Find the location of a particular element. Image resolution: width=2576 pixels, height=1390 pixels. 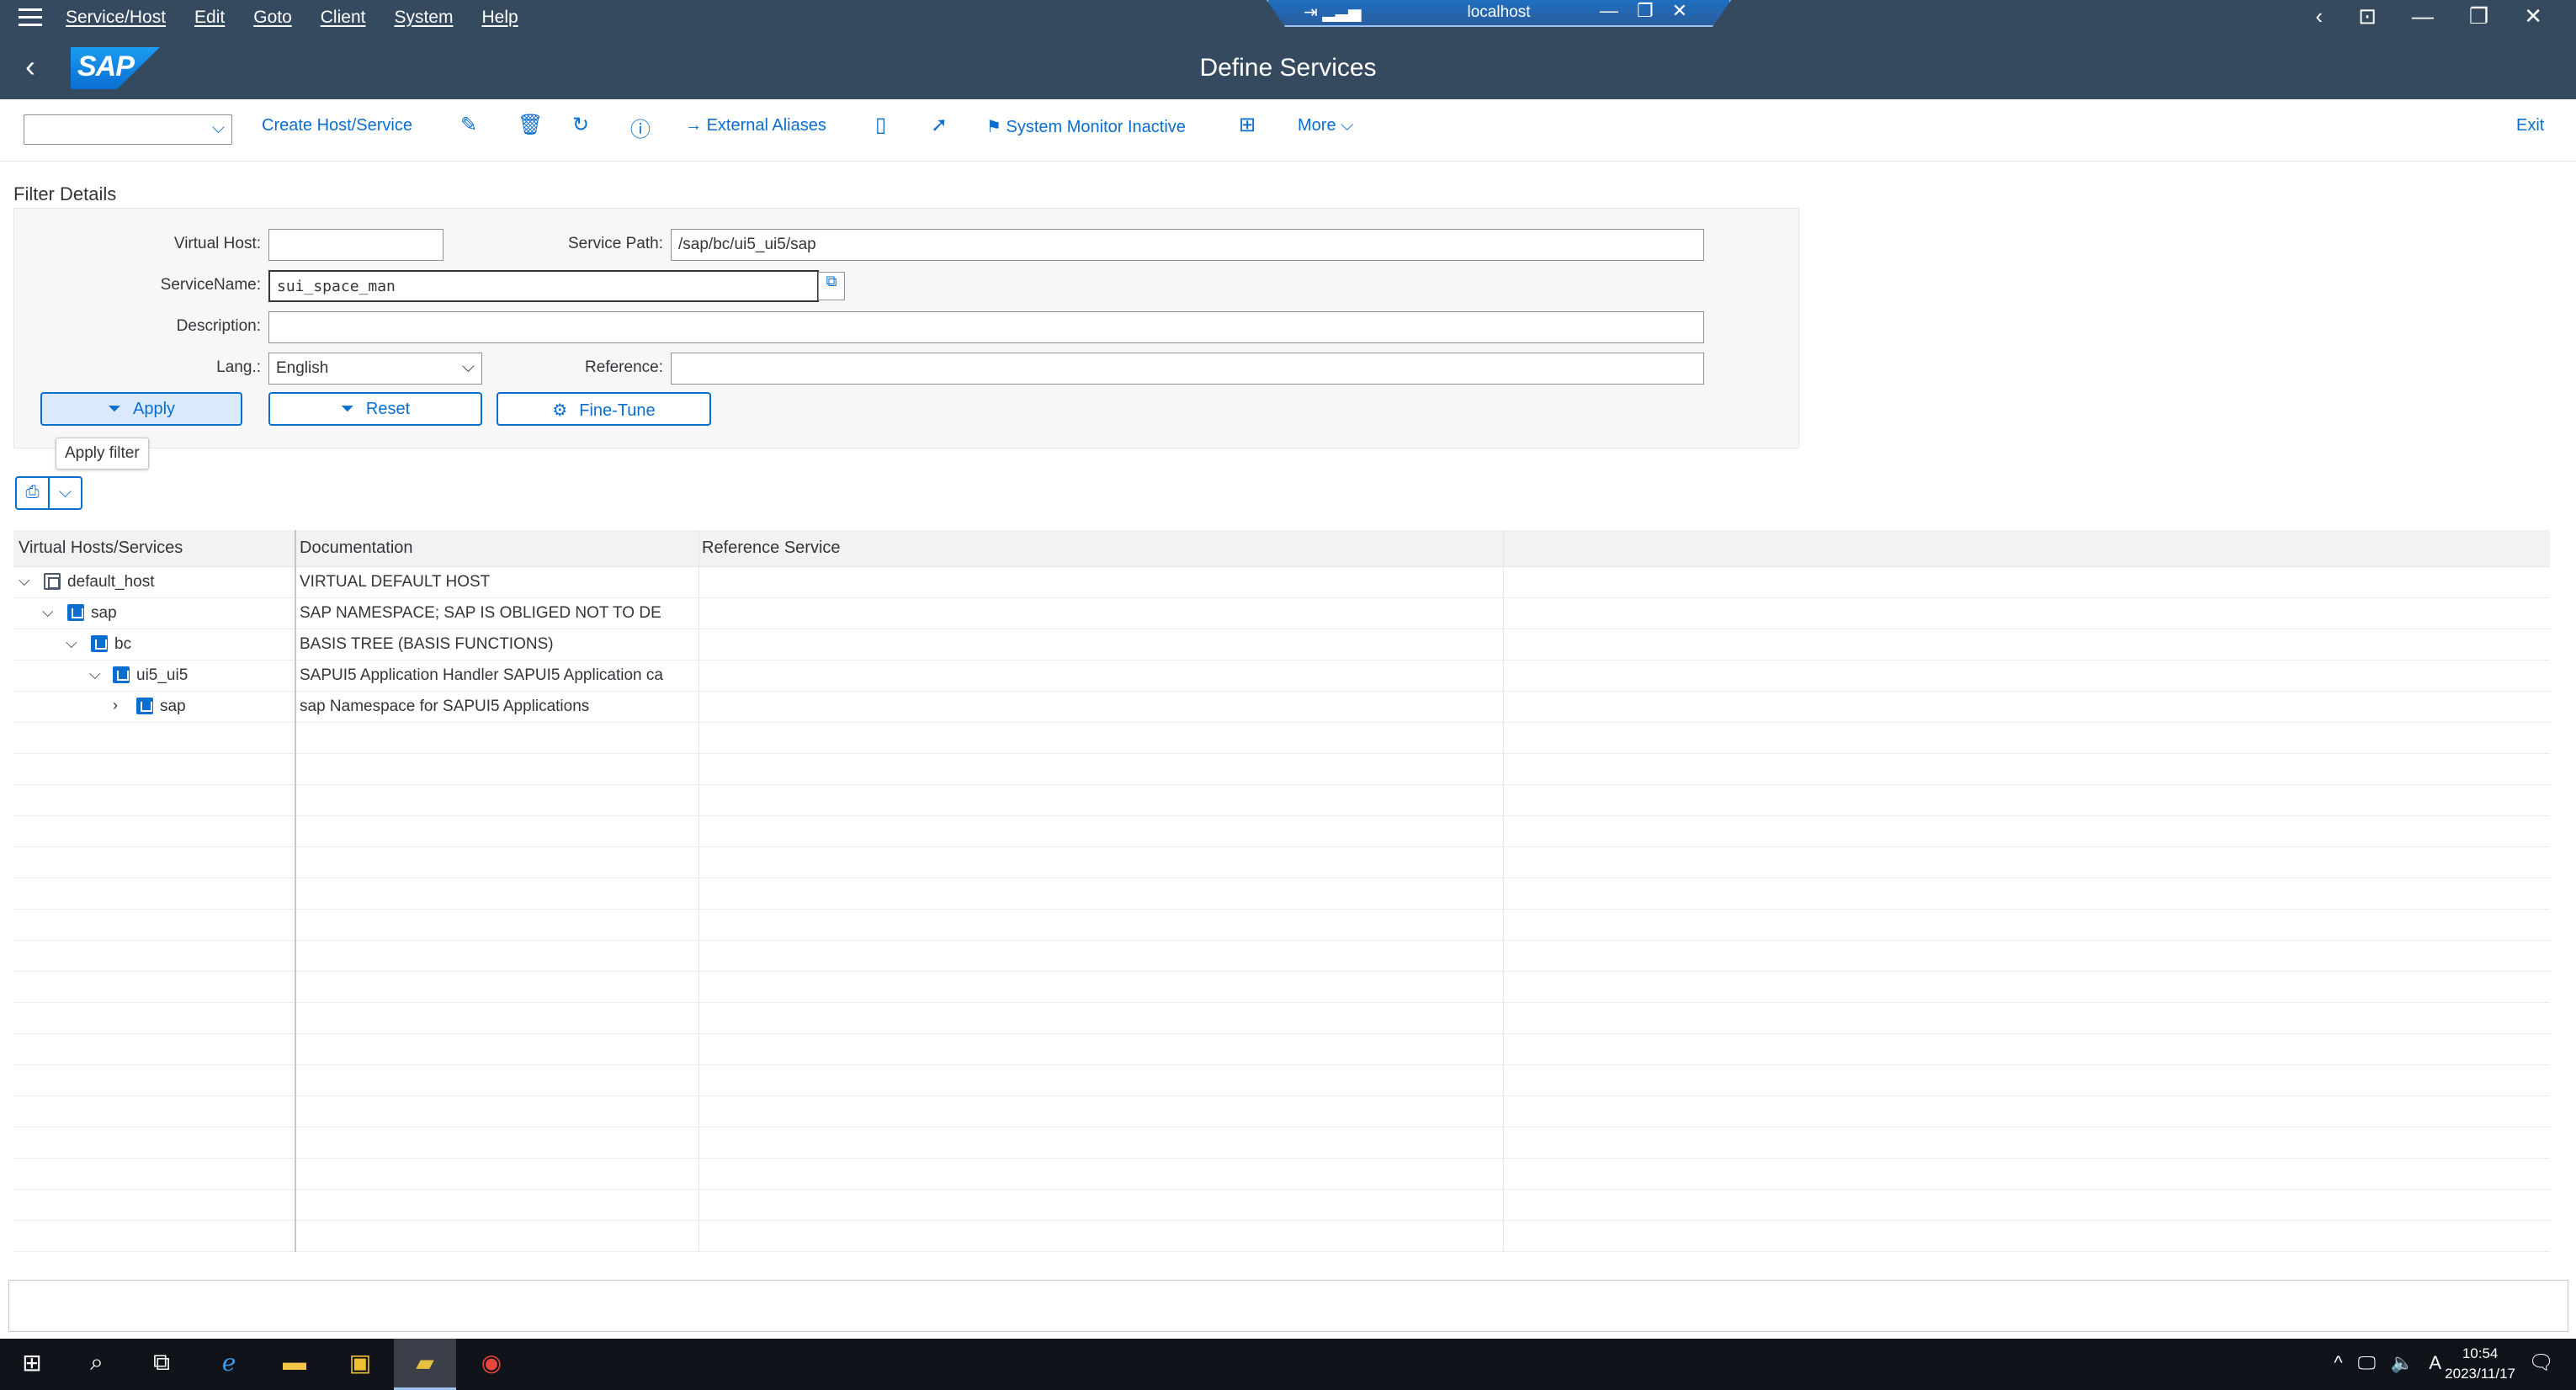

refresh-icon: ↻ is located at coordinates (580, 125).